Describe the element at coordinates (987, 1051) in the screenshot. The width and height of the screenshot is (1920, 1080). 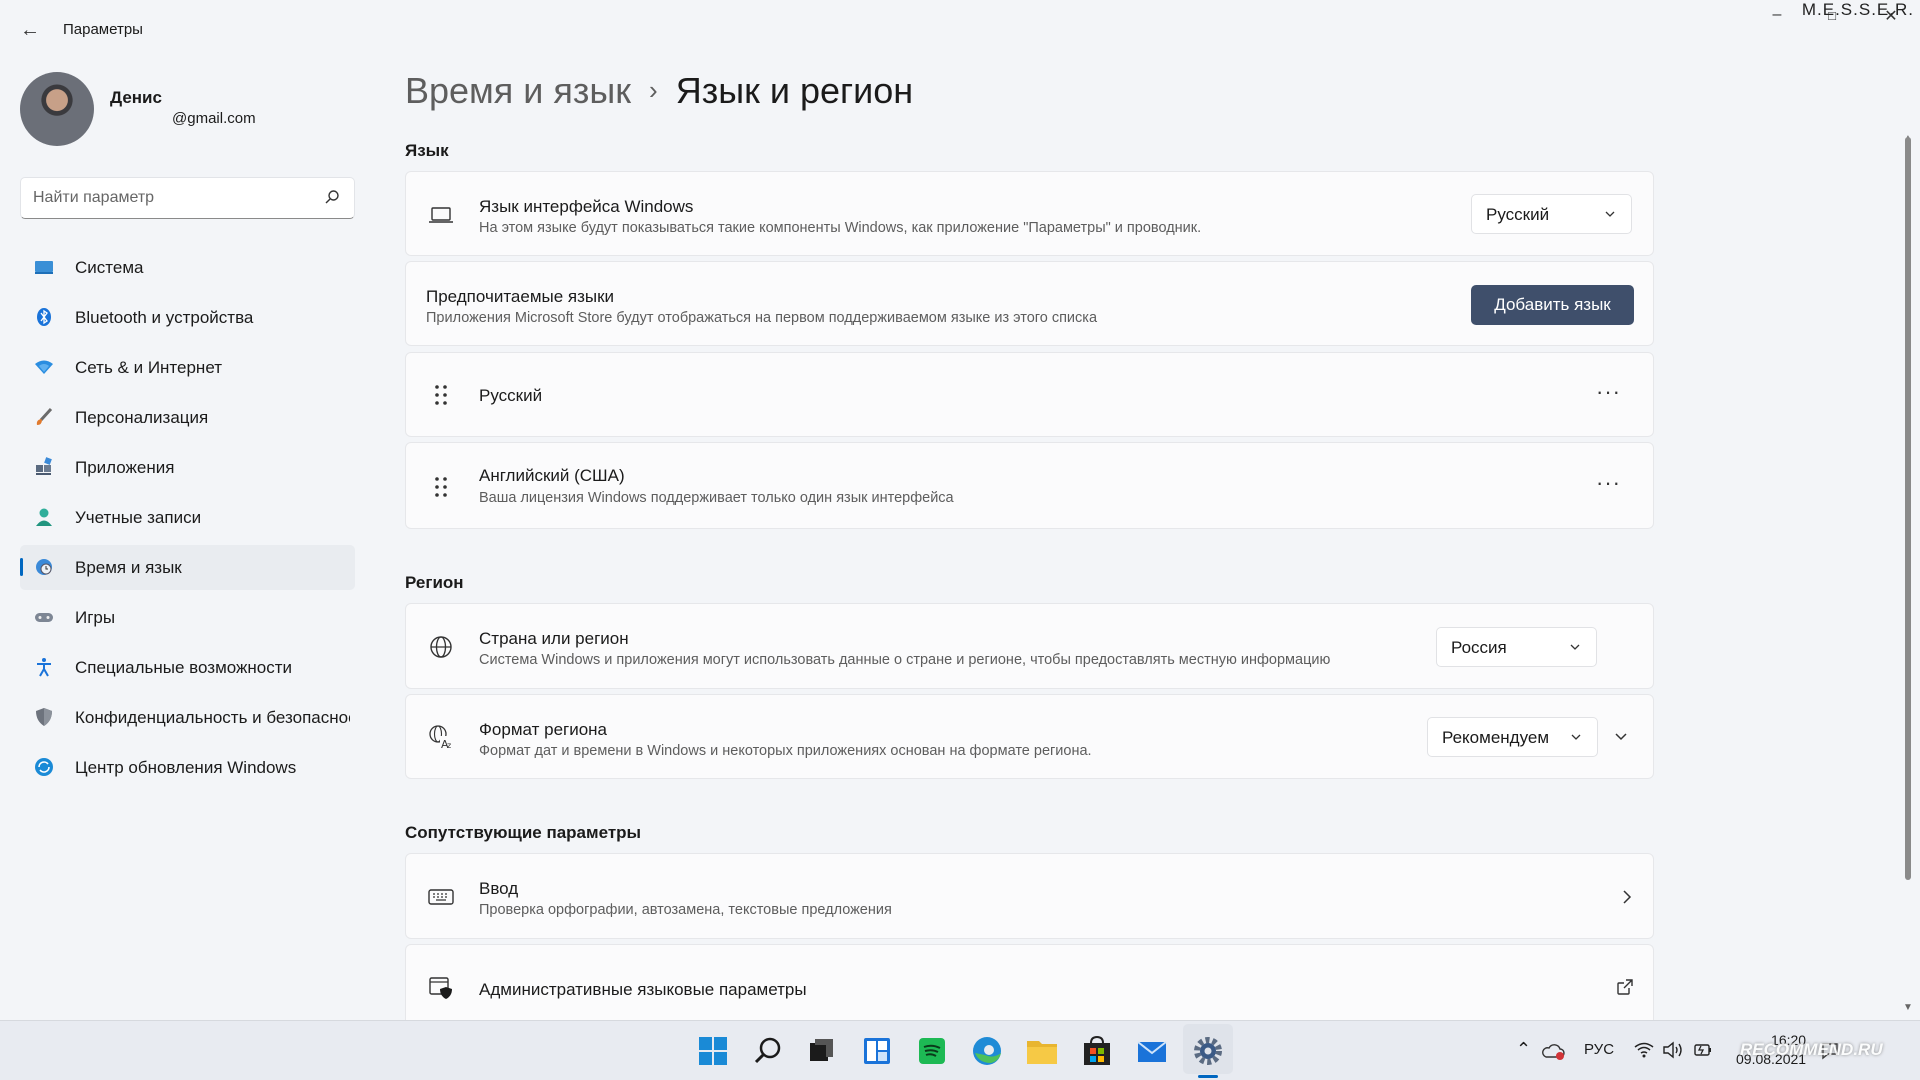
I see `edge-icon` at that location.